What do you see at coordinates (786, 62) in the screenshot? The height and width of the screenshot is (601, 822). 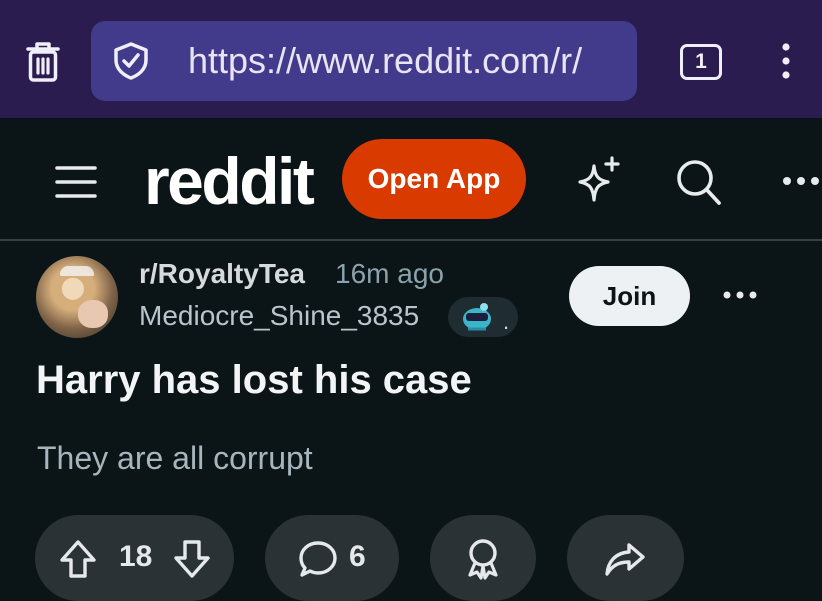 I see `more-vertical-icon` at bounding box center [786, 62].